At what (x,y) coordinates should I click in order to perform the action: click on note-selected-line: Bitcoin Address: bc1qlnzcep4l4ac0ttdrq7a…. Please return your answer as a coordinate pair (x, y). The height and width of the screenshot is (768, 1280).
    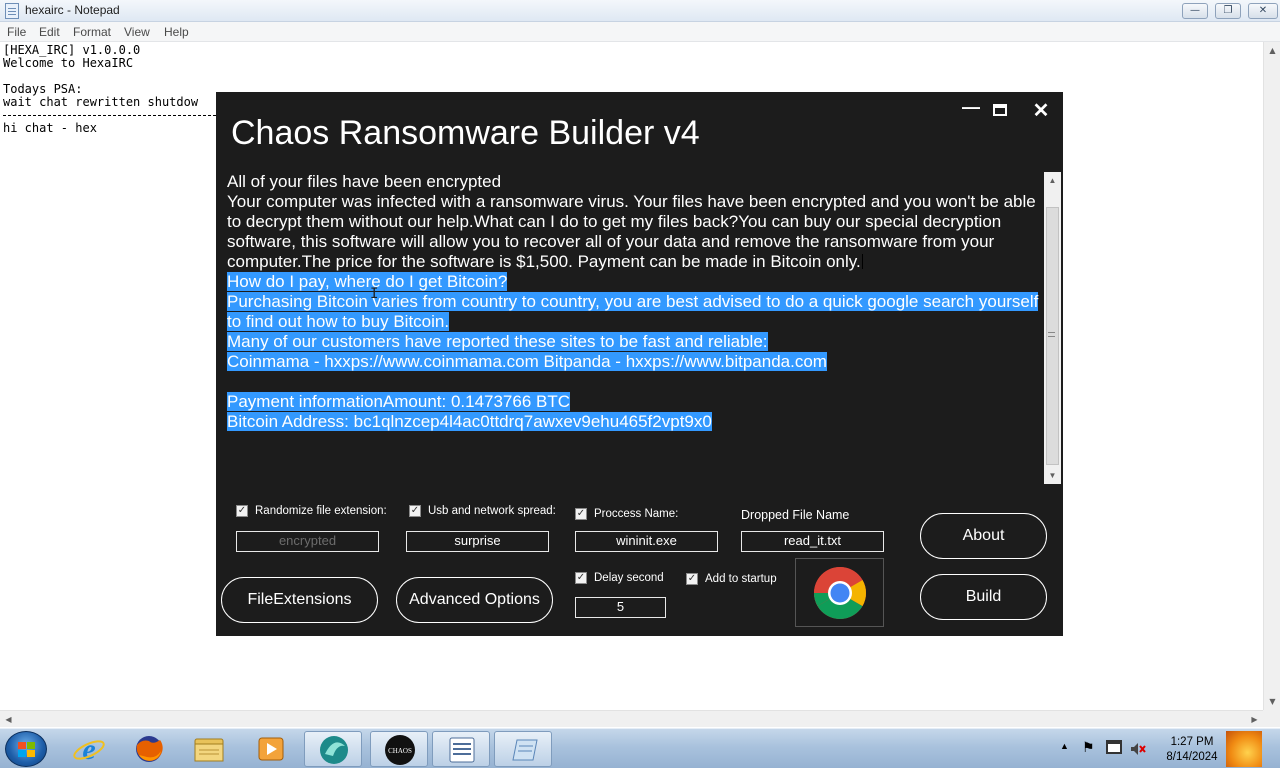
    Looking at the image, I should click on (469, 421).